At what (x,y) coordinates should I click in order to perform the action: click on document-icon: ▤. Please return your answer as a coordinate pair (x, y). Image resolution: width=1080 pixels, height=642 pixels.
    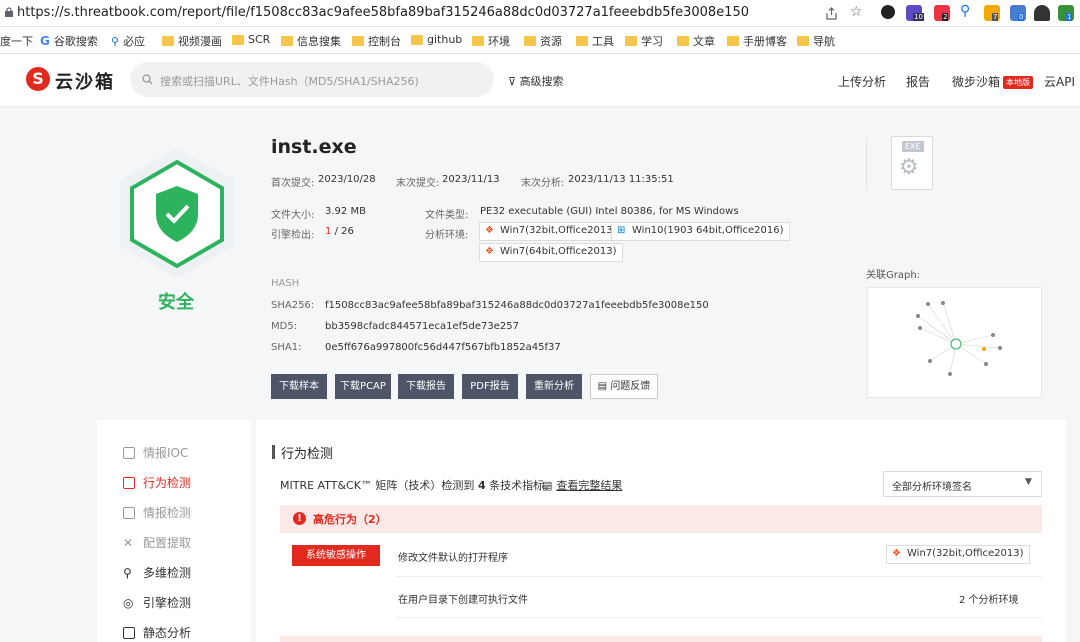
    Looking at the image, I should click on (547, 485).